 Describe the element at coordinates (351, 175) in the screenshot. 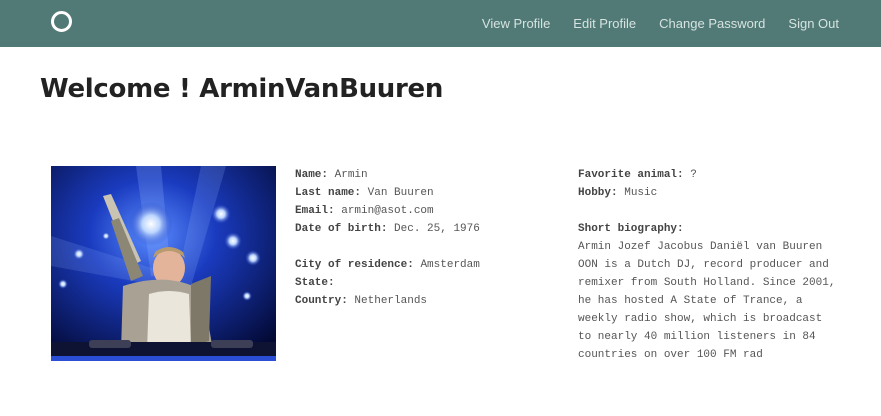

I see `name-value: Armin` at that location.